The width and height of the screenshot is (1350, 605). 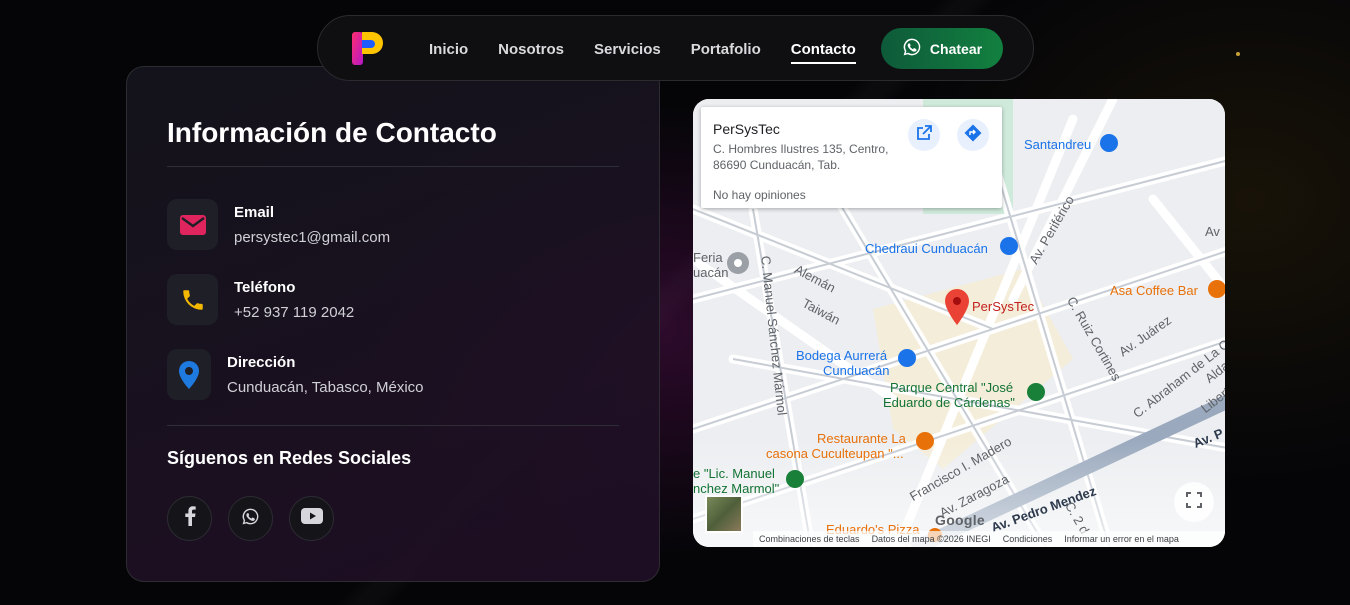 I want to click on nav-link-servicios: Servicios, so click(x=627, y=49).